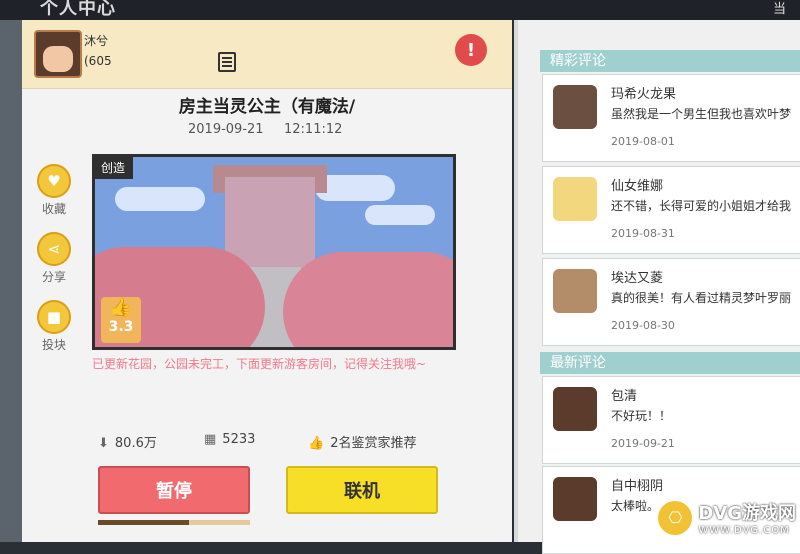 This screenshot has height=554, width=800. What do you see at coordinates (267, 54) in the screenshot?
I see `user-bar: 沐兮 (605 !` at bounding box center [267, 54].